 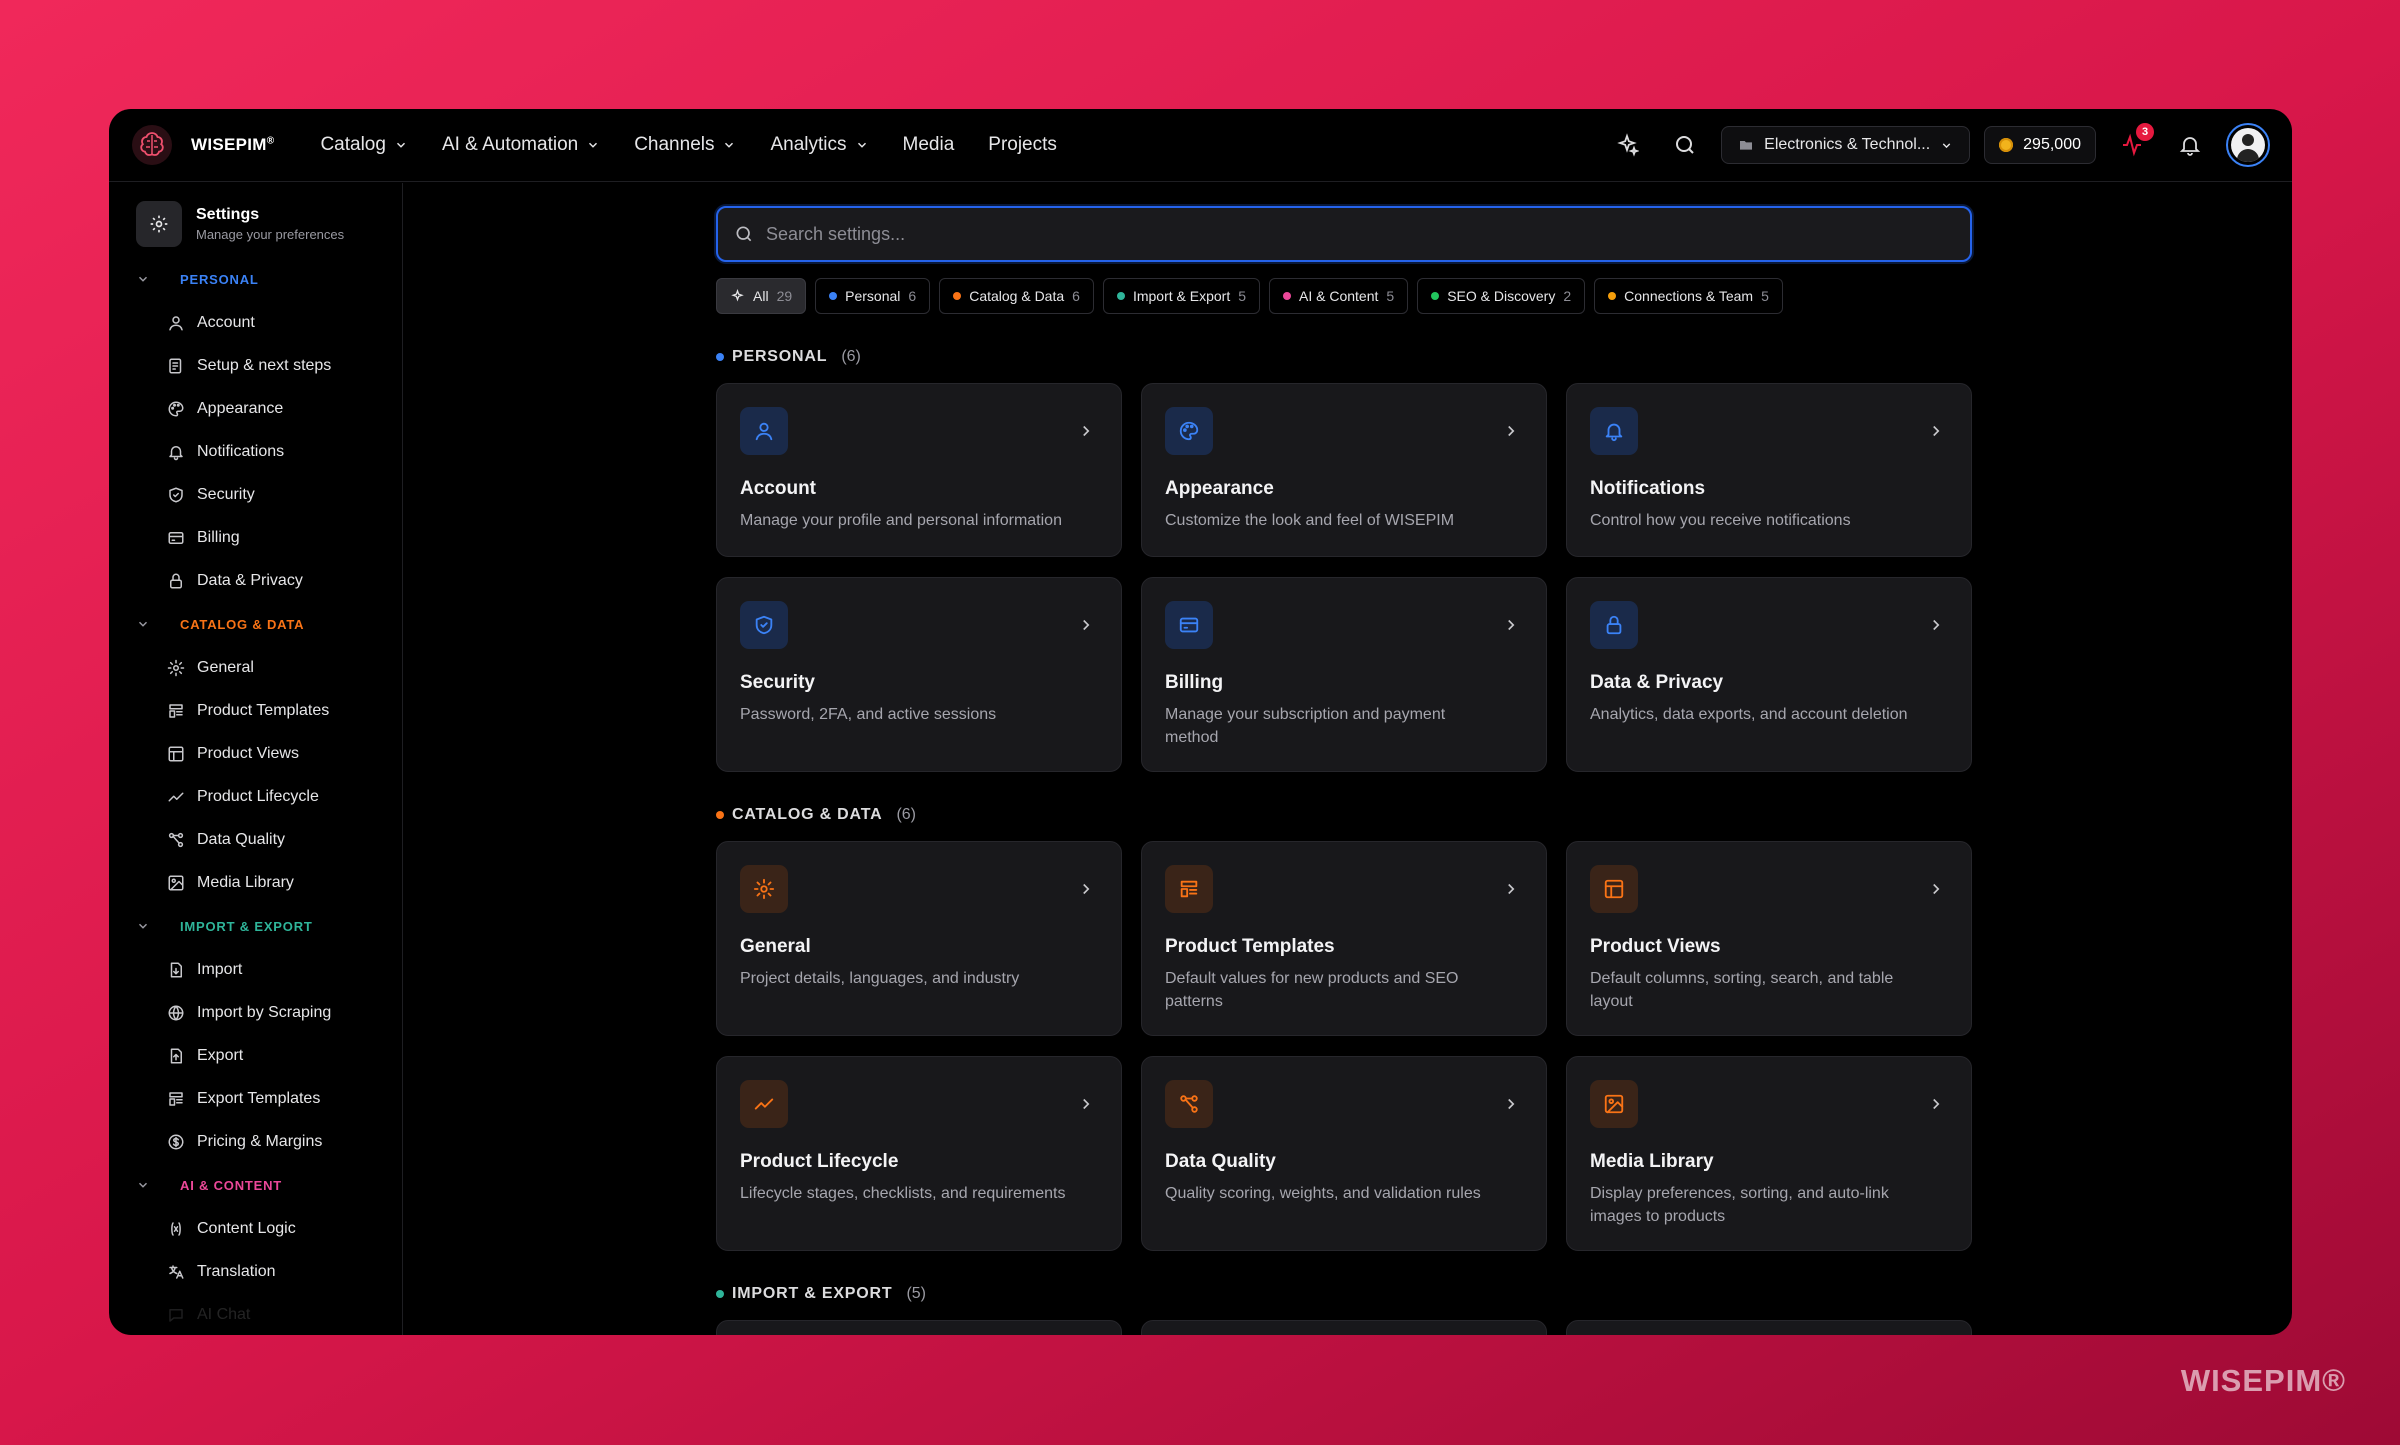 What do you see at coordinates (255, 1141) in the screenshot?
I see `sidebar-item-pricing-and-margins: Pricing & Margins` at bounding box center [255, 1141].